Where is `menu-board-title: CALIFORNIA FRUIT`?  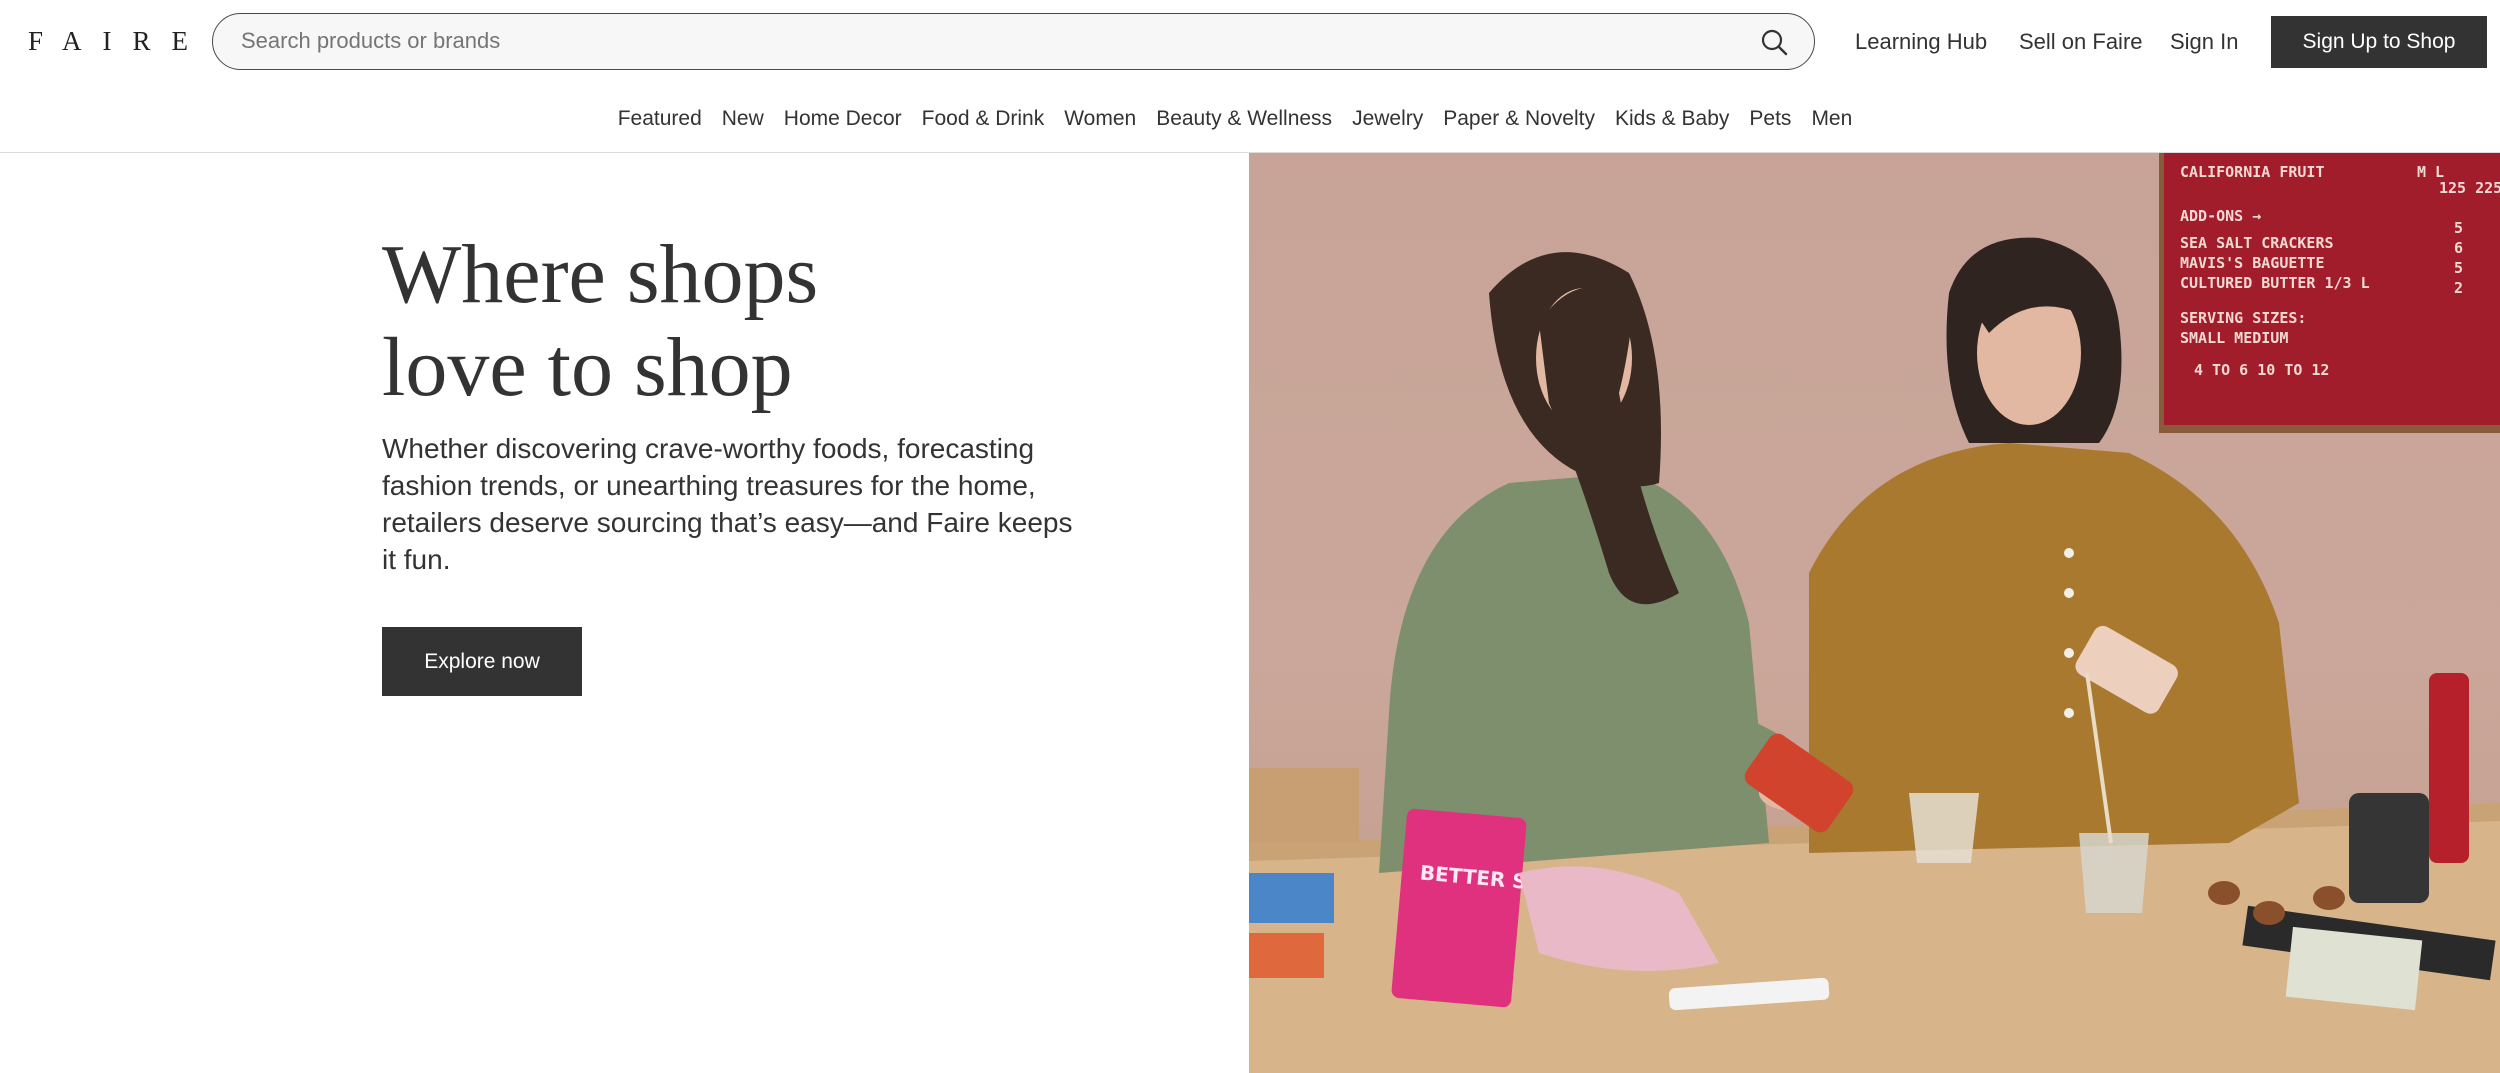
menu-board-title: CALIFORNIA FRUIT is located at coordinates (2252, 172).